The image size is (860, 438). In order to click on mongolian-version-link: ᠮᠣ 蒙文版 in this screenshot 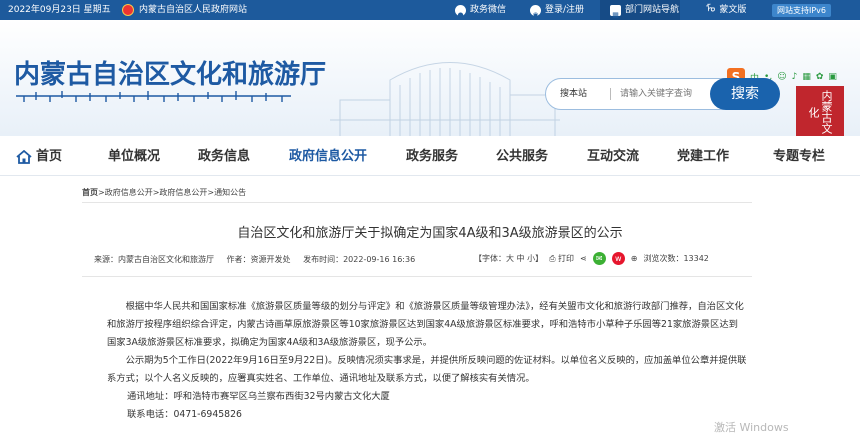, I will do `click(726, 10)`.